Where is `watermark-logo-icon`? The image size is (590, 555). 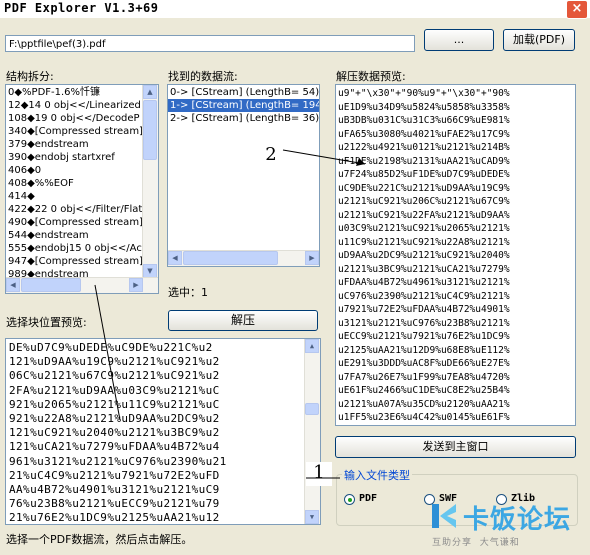 watermark-logo-icon is located at coordinates (445, 516).